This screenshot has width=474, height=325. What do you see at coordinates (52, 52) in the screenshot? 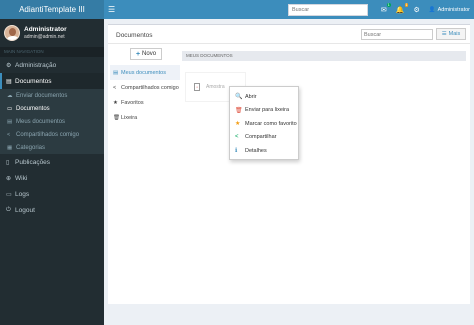
I see `nav-header: MAIN NAVIGATION` at bounding box center [52, 52].